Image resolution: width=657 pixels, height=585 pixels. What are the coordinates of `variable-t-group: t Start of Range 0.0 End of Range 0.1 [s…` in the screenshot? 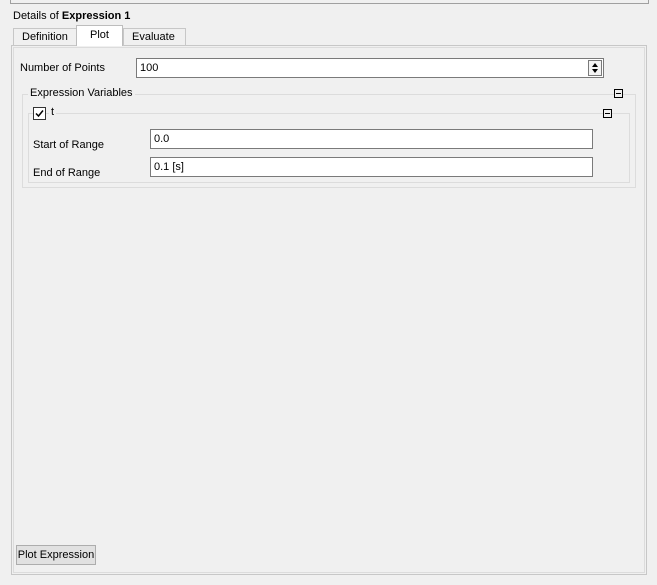 It's located at (329, 144).